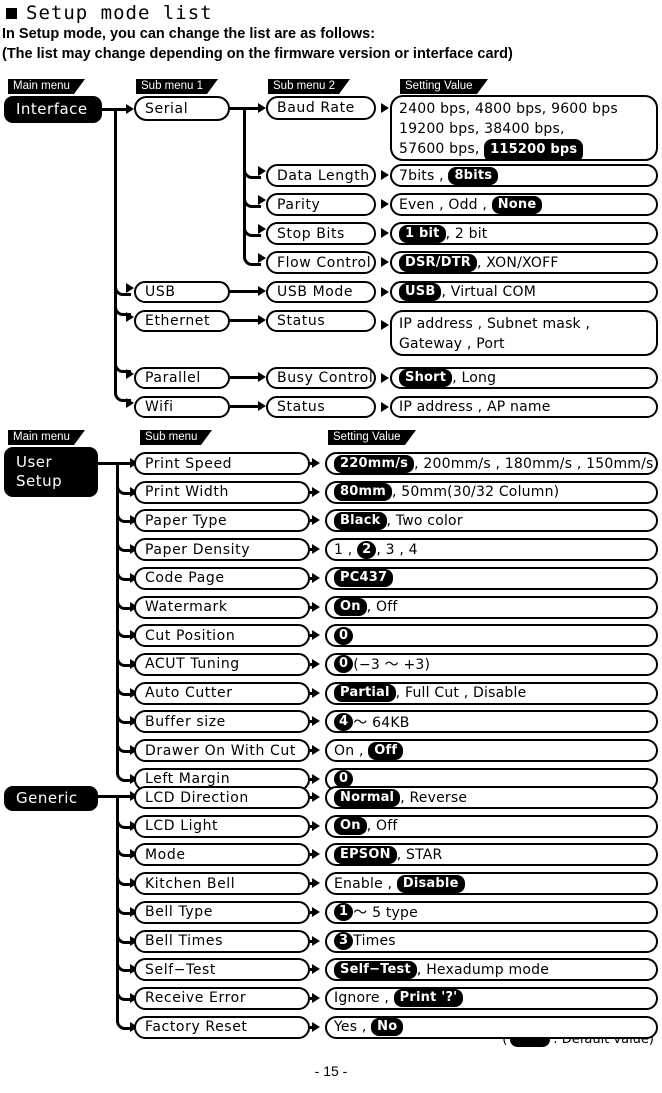  Describe the element at coordinates (491, 750) in the screenshot. I see `value-drawer-on-with-cut: On , Off` at that location.